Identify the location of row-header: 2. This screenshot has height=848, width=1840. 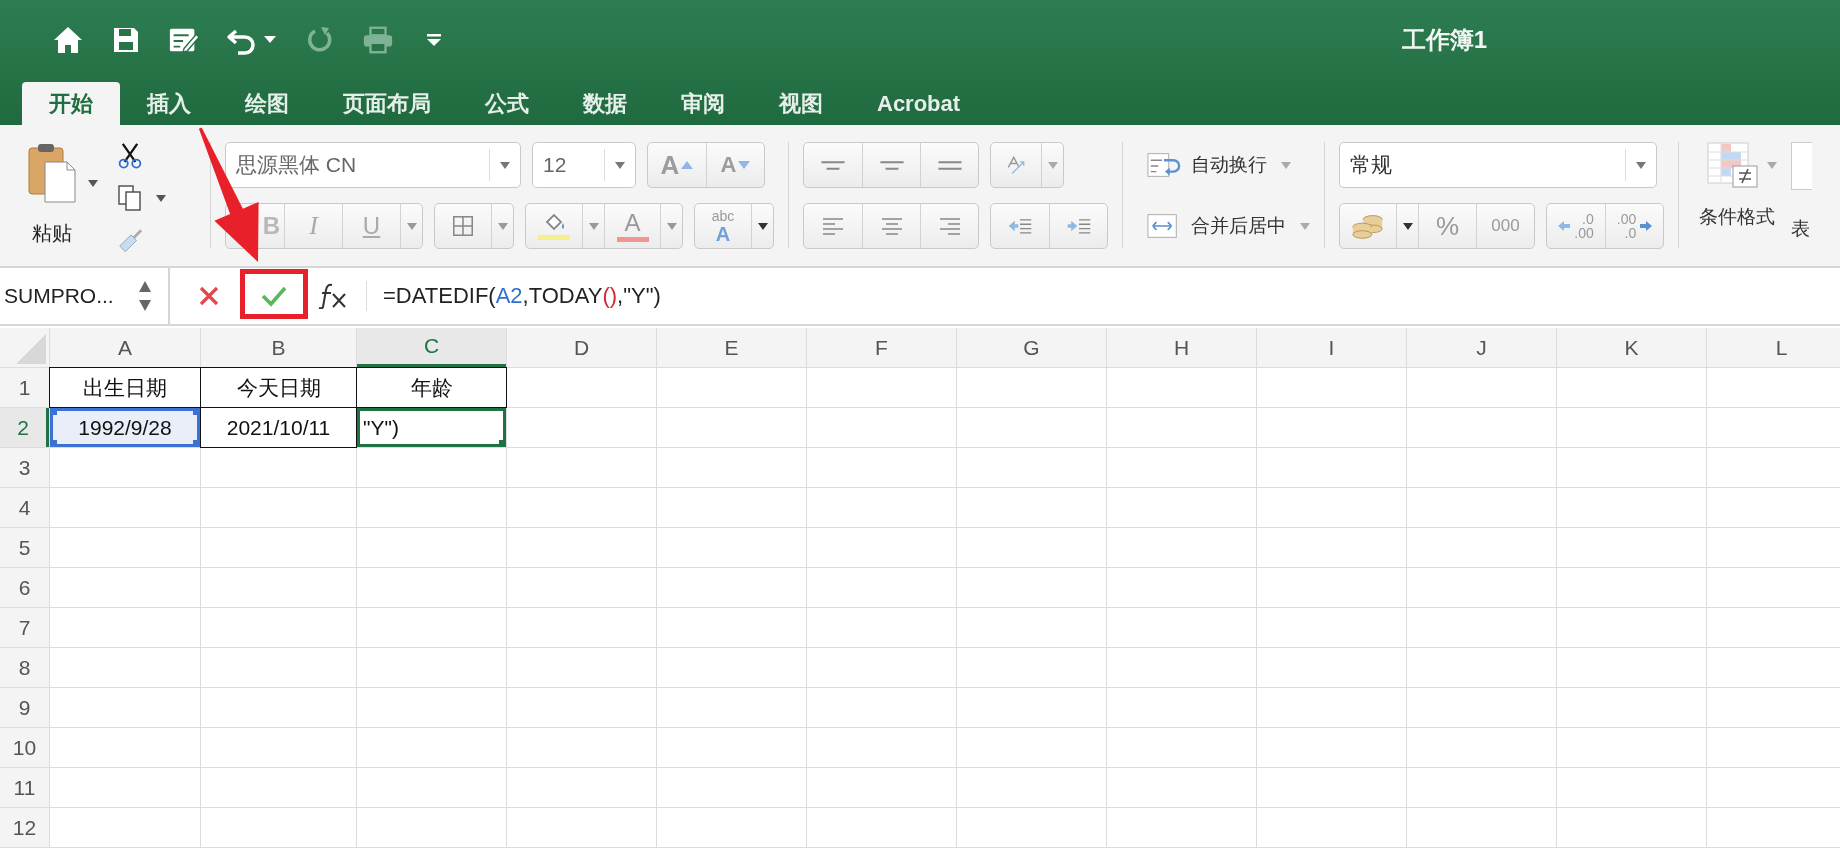
(24, 427).